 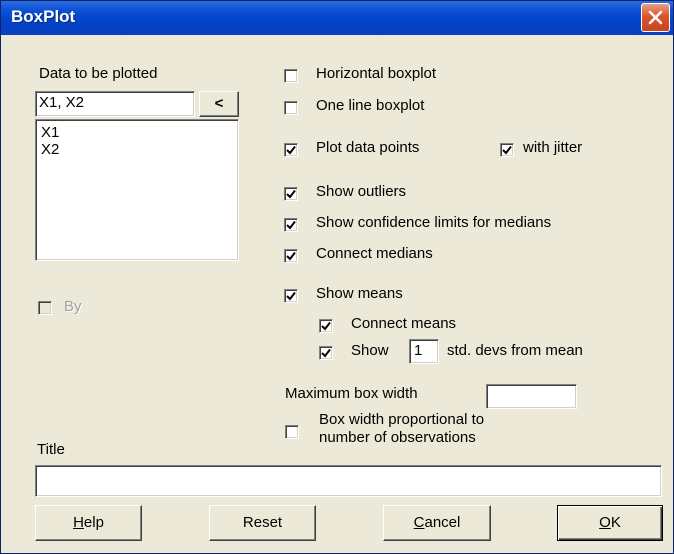 I want to click on data-to-plot-label: Data to be plotted, so click(x=98, y=73).